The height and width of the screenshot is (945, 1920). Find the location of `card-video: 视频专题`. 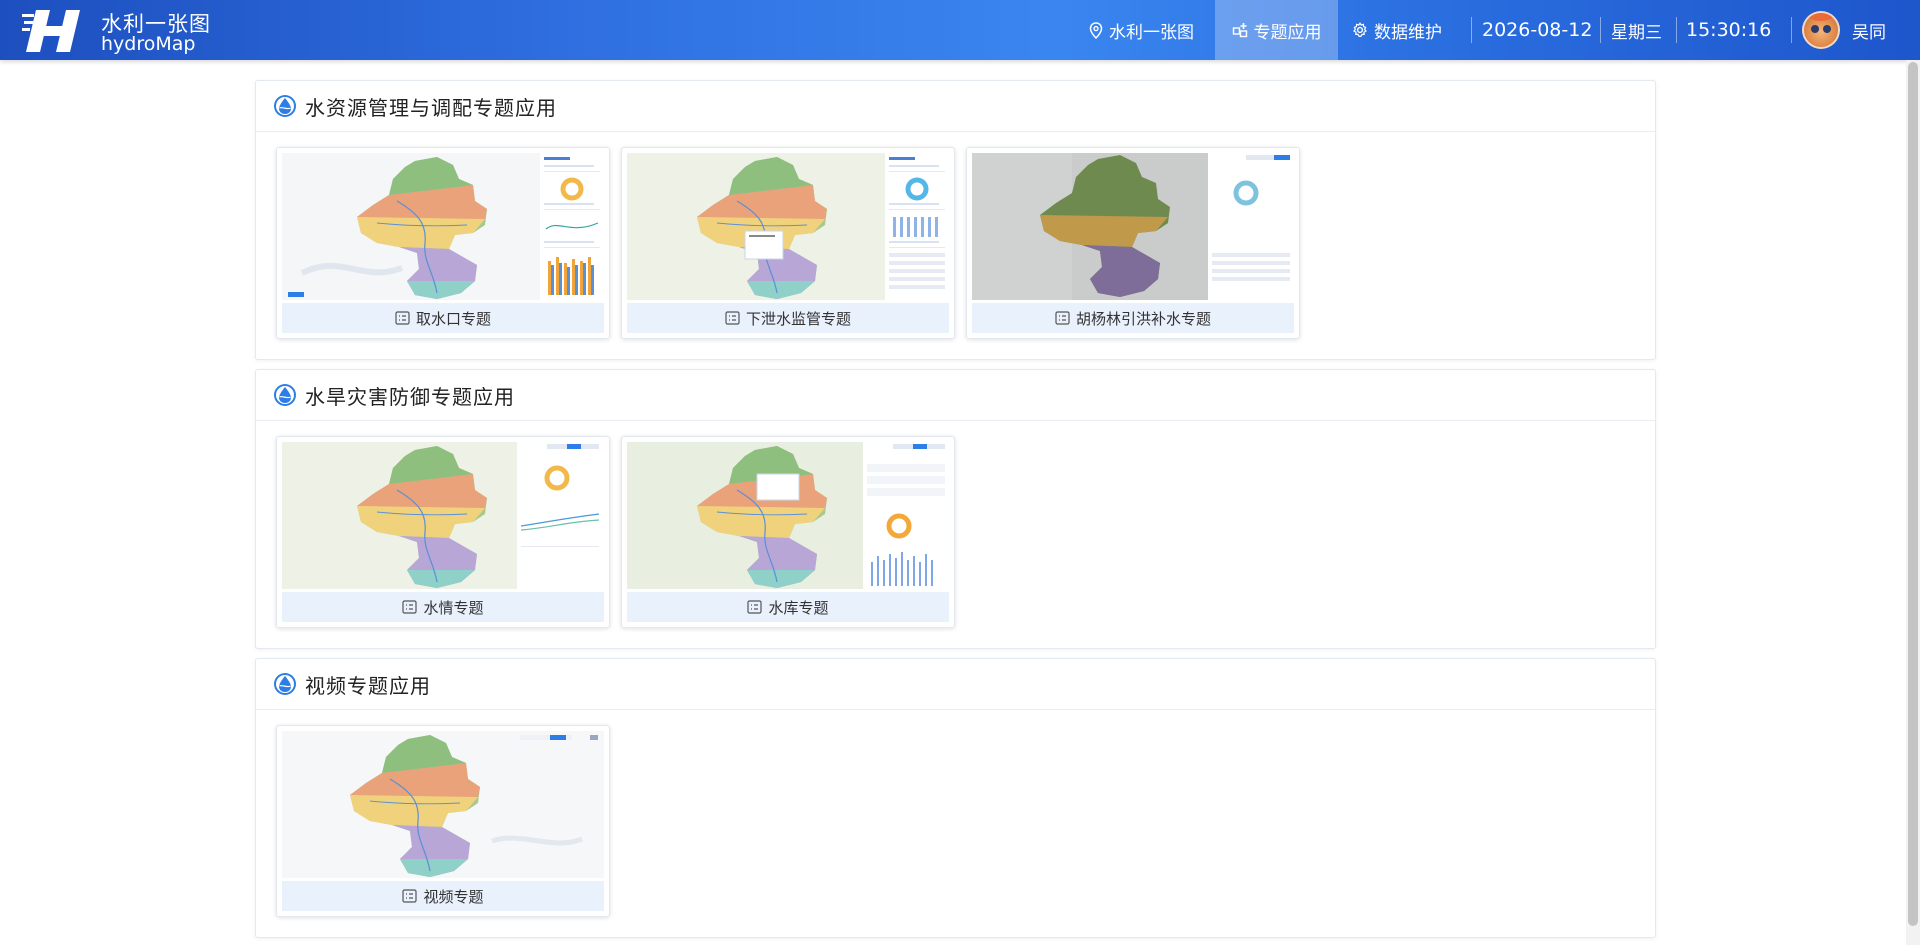

card-video: 视频专题 is located at coordinates (443, 821).